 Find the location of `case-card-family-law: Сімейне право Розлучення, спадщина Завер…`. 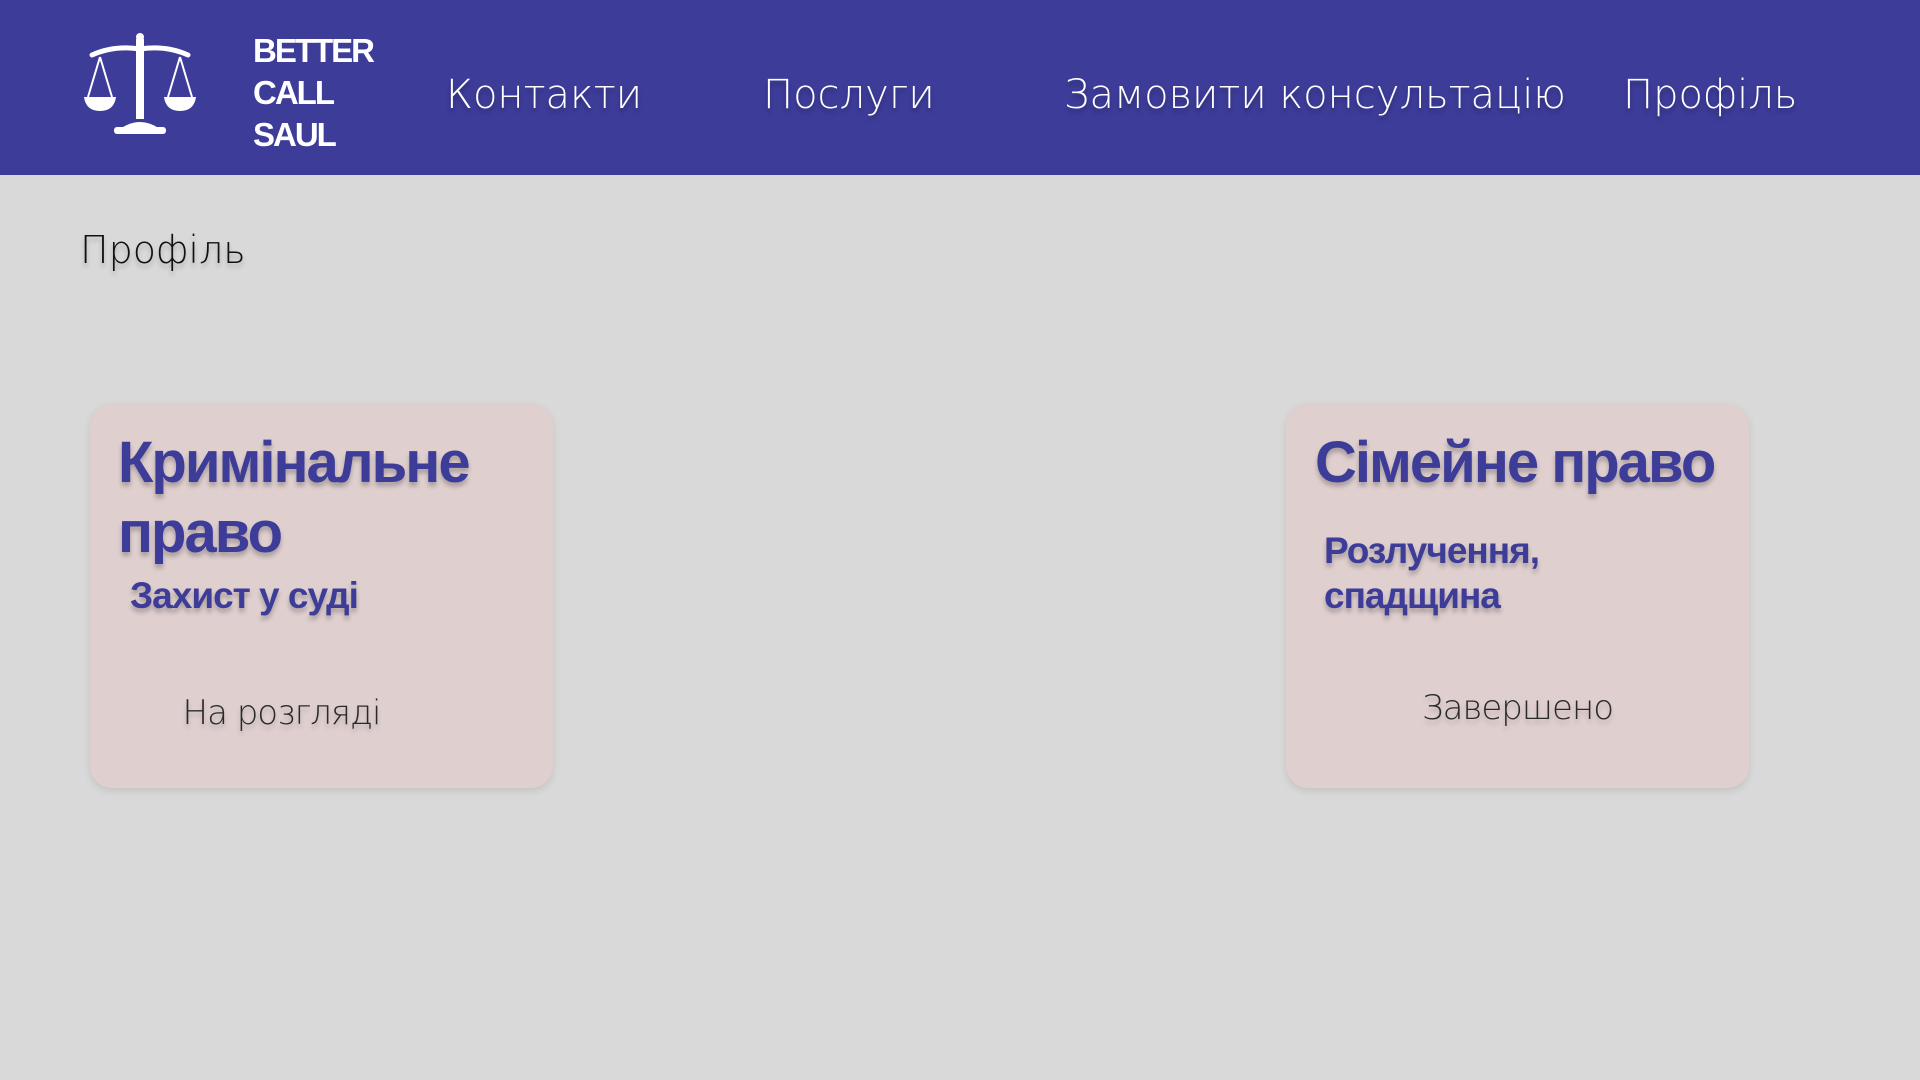

case-card-family-law: Сімейне право Розлучення, спадщина Завер… is located at coordinates (1517, 596).